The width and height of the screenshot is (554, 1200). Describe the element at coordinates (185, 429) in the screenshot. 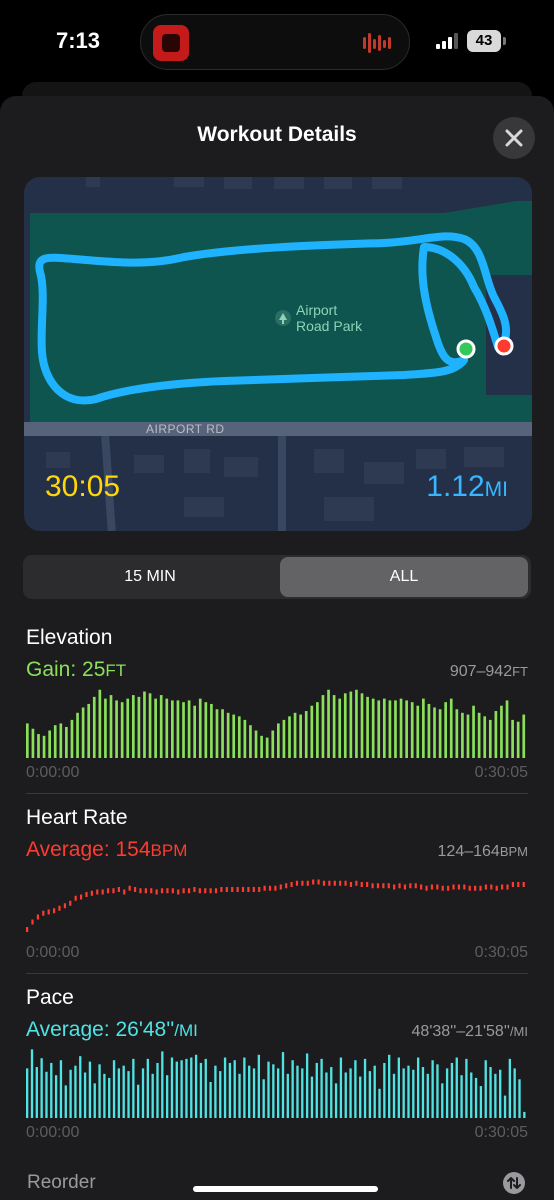

I see `road-label: AIRPORT RD` at that location.